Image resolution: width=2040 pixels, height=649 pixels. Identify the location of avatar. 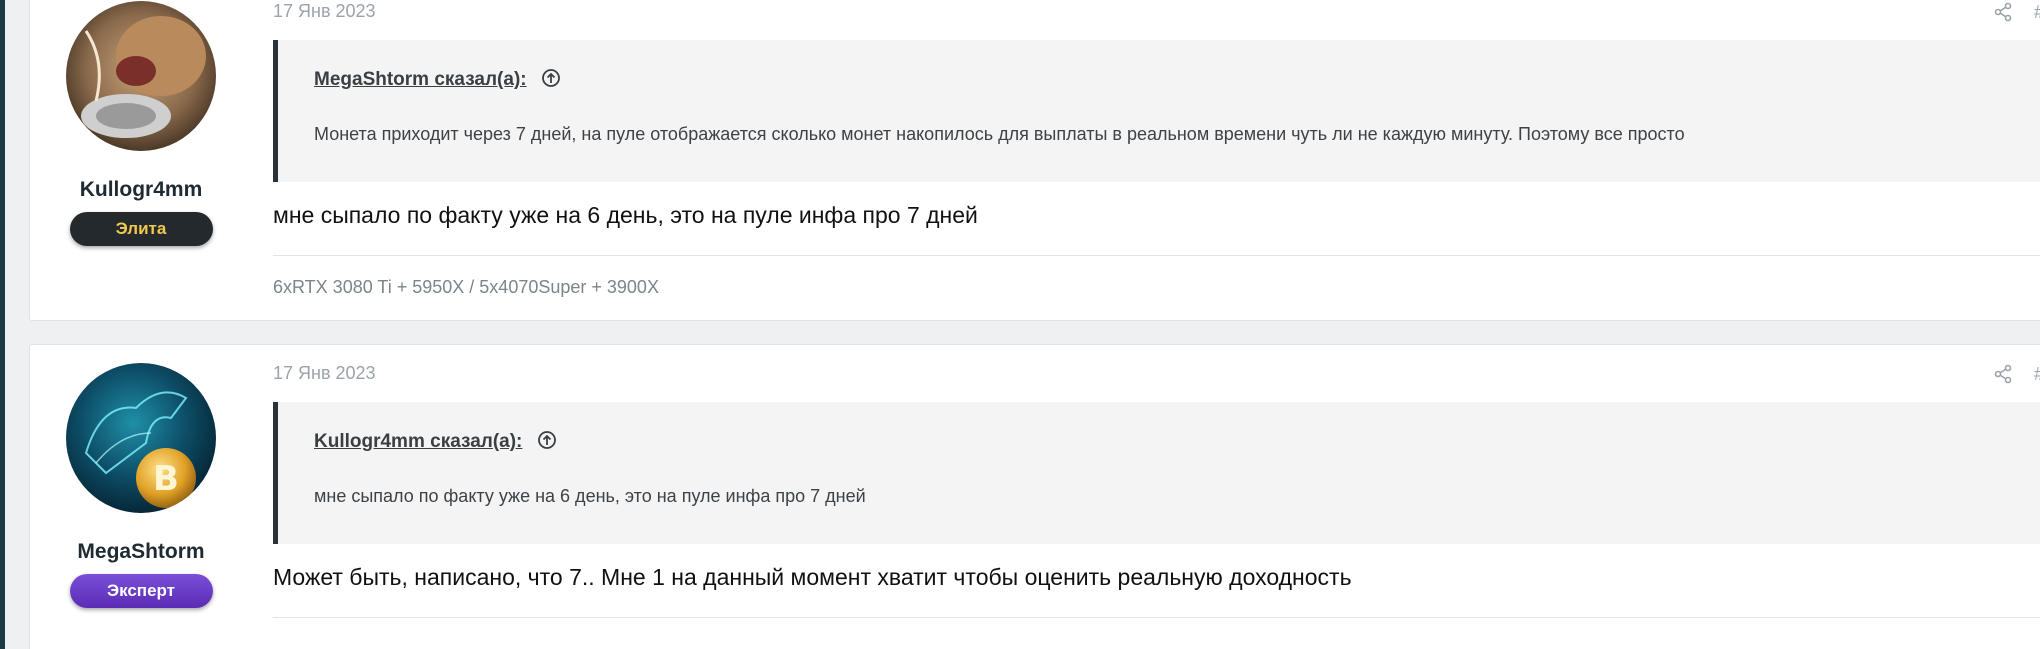
(141, 76).